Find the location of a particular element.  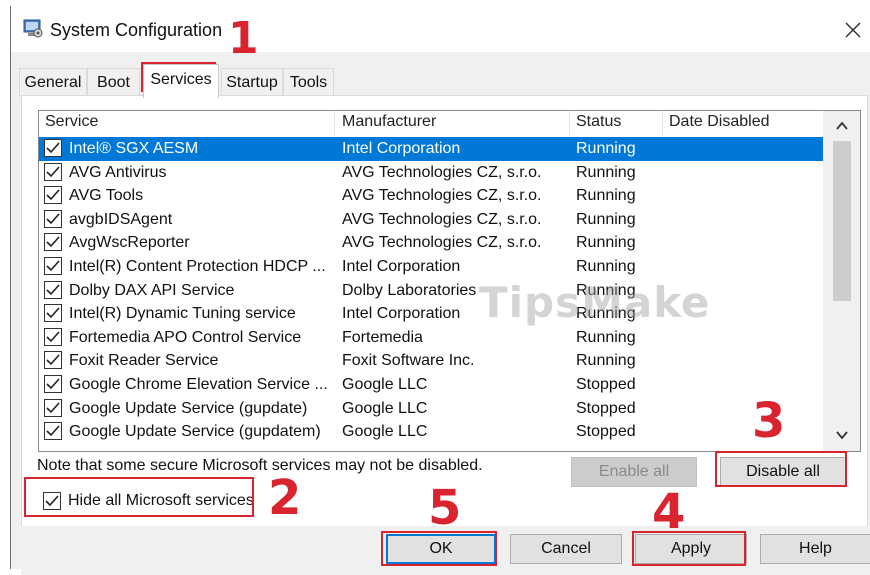

service-manufacturer: Foxit Software Inc. is located at coordinates (408, 361).